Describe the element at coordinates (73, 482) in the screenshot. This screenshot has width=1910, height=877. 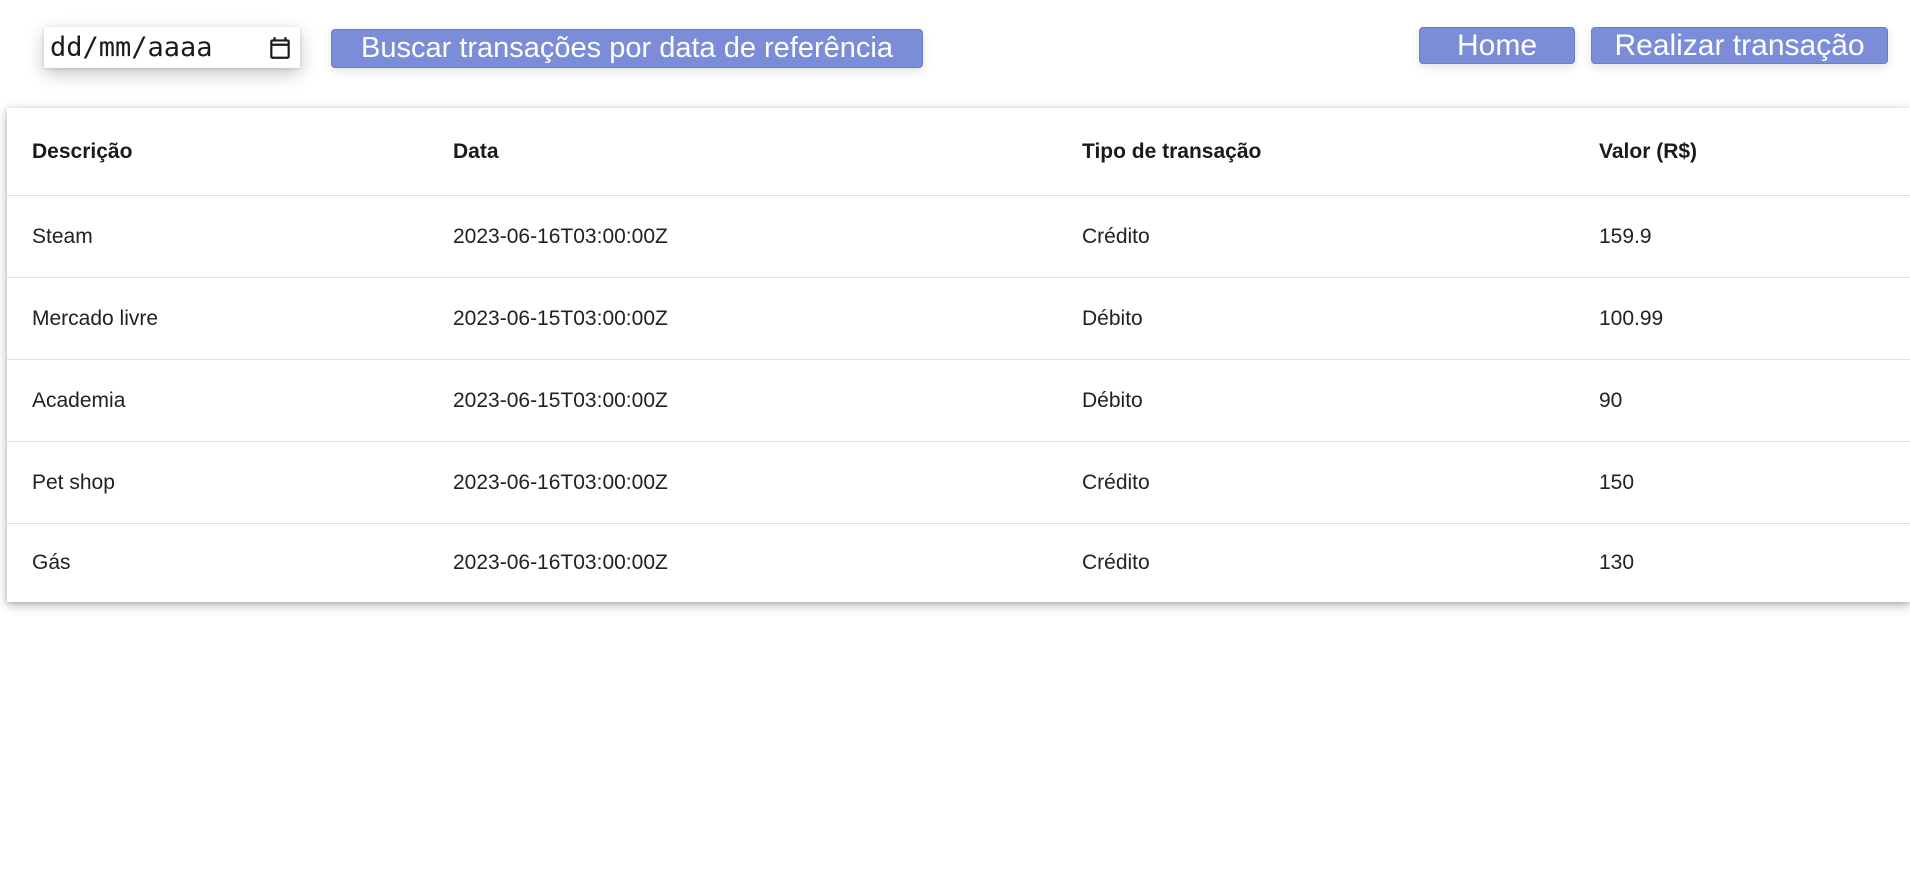
I see `cell-description: Pet shop` at that location.